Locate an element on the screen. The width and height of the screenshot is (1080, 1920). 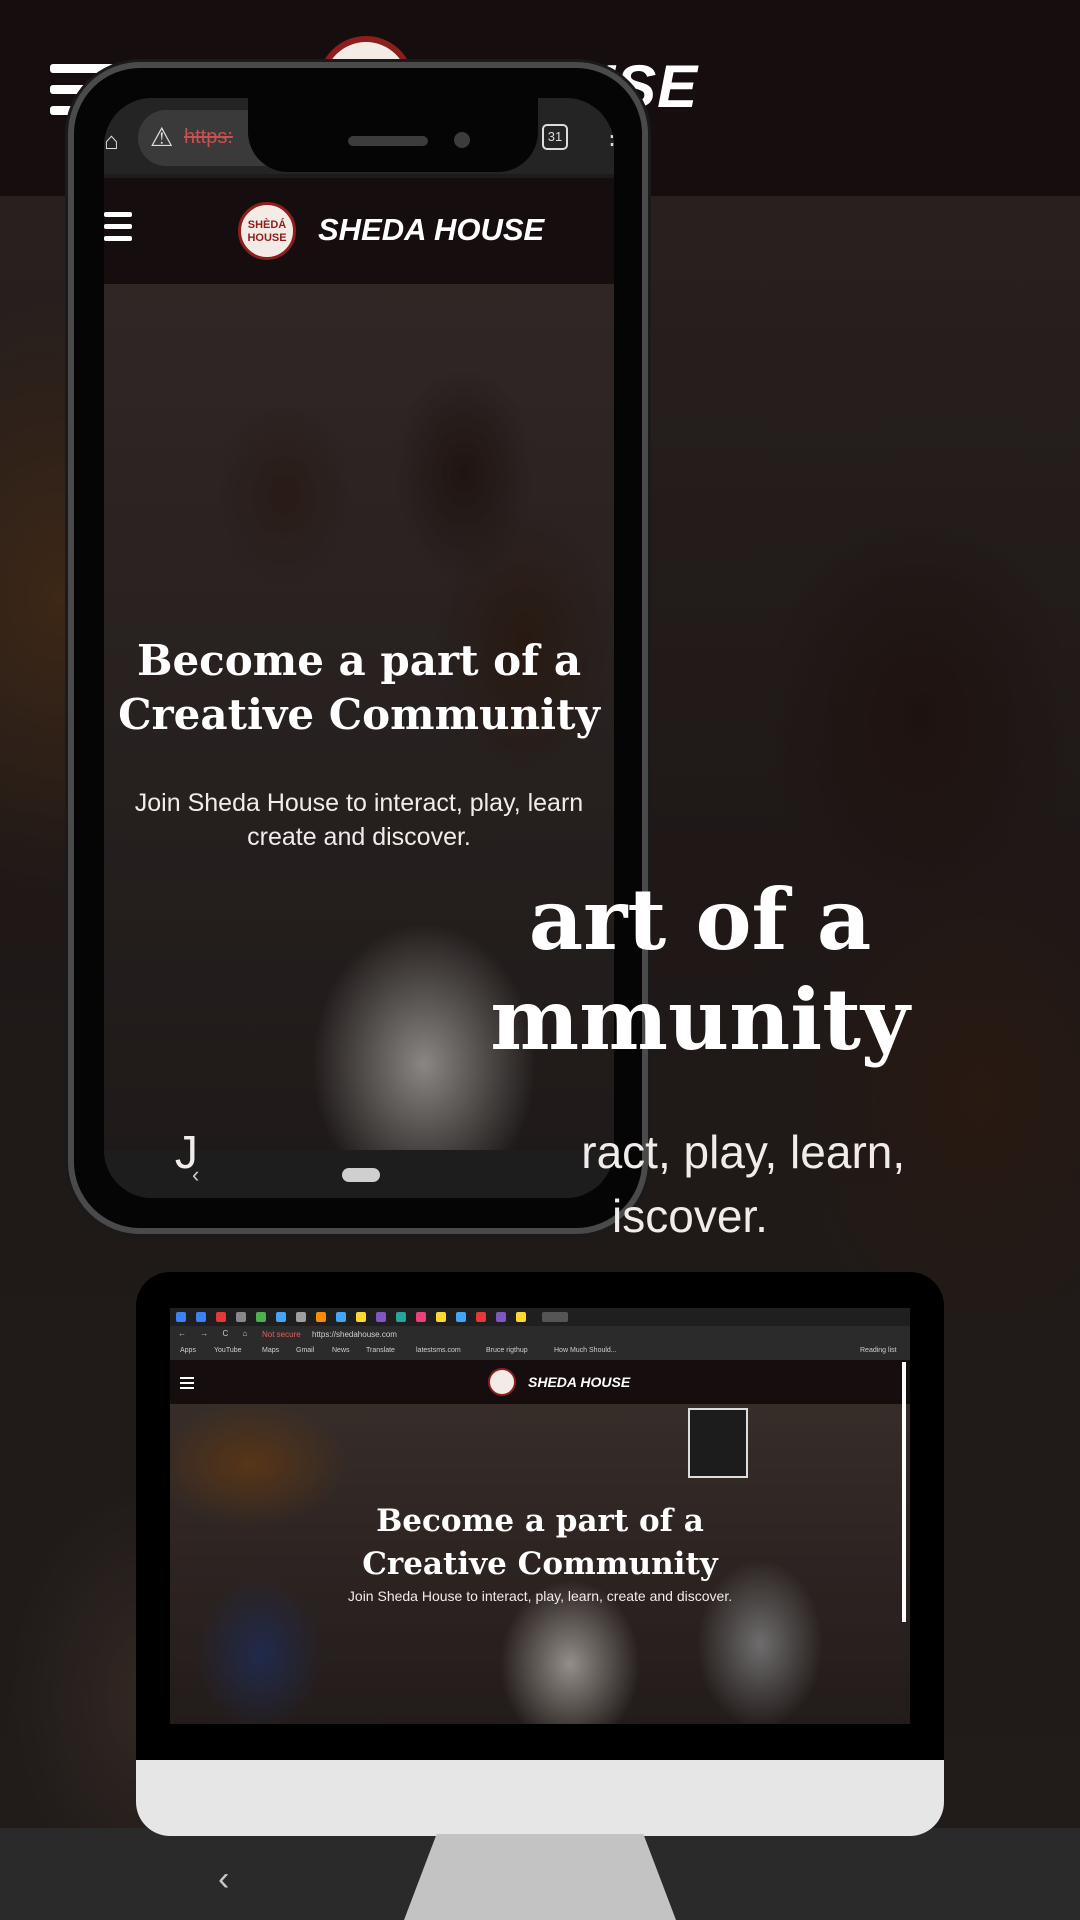
bookmark-item: Gmail is located at coordinates (305, 1350).